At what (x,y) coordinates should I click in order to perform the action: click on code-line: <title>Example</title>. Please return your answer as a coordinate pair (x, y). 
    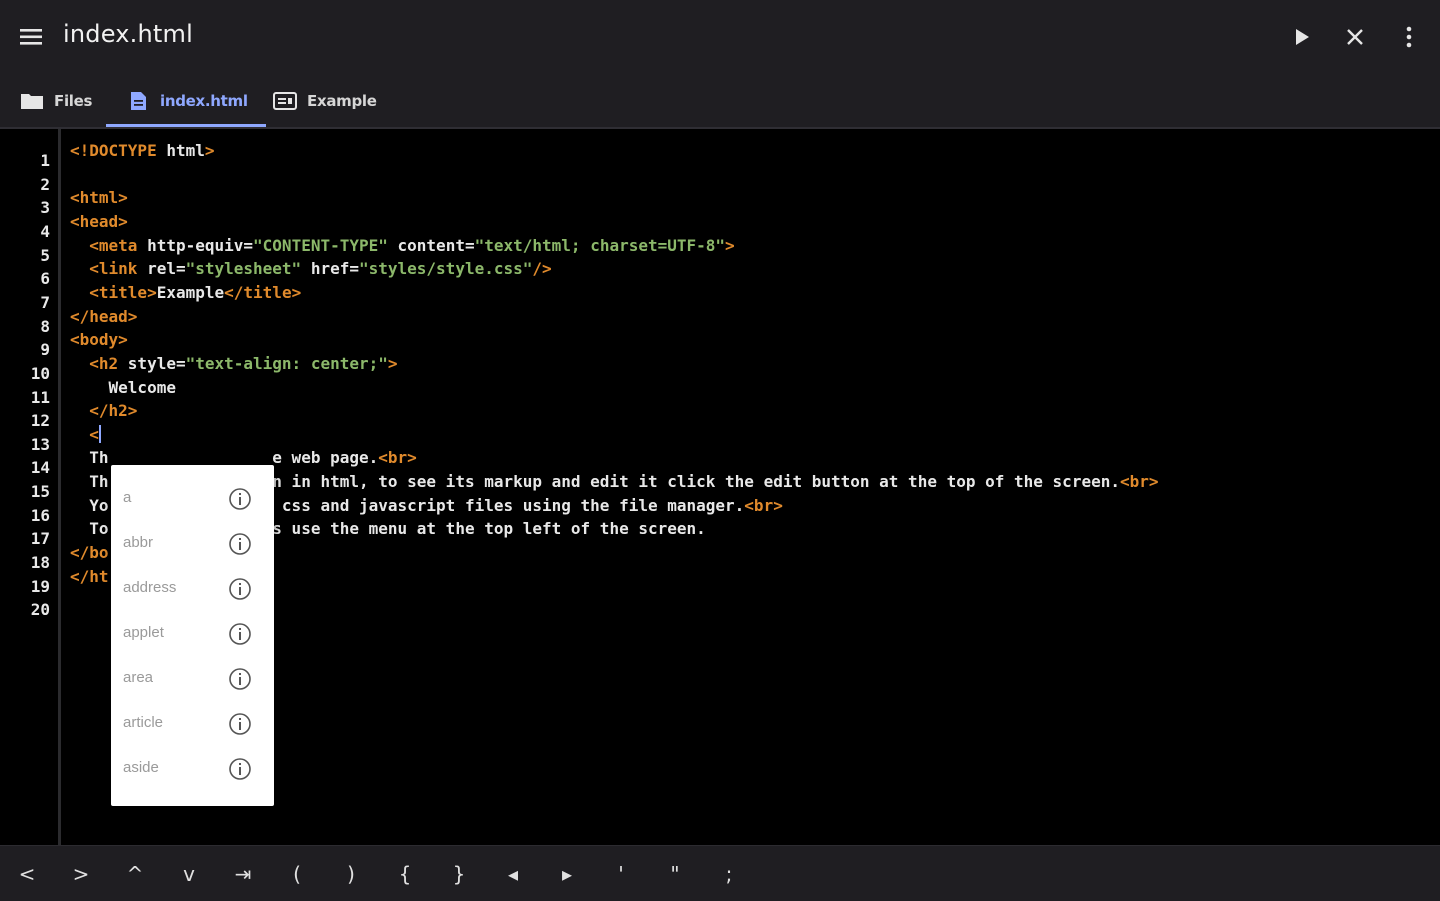
    Looking at the image, I should click on (185, 293).